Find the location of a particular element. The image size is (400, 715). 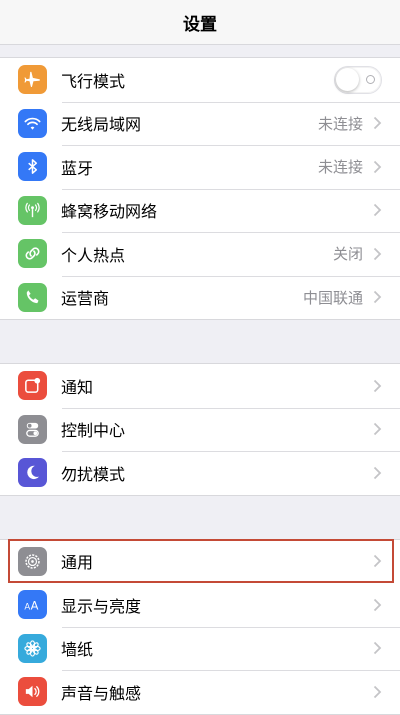

row-control-center: 控制中心 is located at coordinates (200, 429).